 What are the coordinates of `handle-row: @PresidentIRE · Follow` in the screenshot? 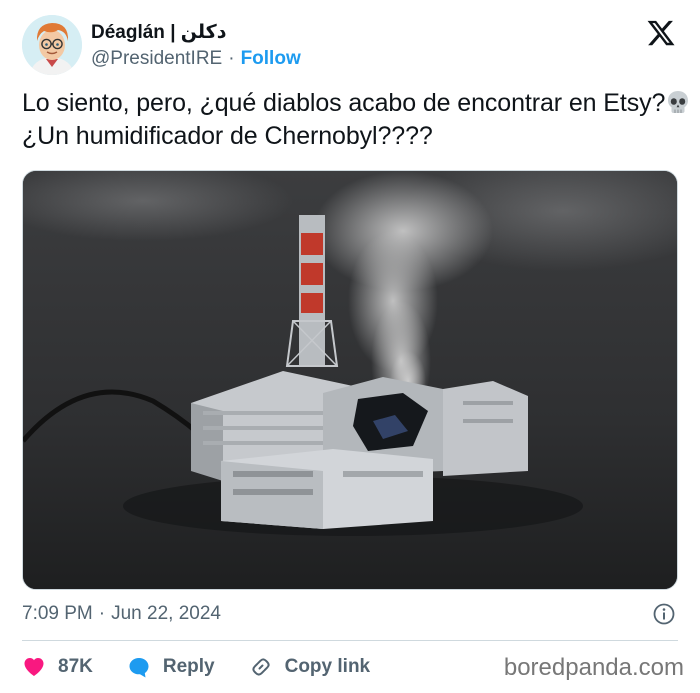 It's located at (196, 59).